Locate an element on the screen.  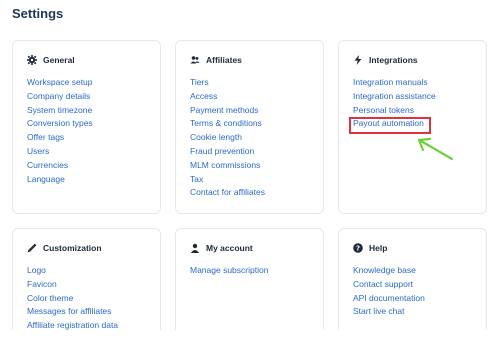
link-cookie-length: Cookie length is located at coordinates (227, 138).